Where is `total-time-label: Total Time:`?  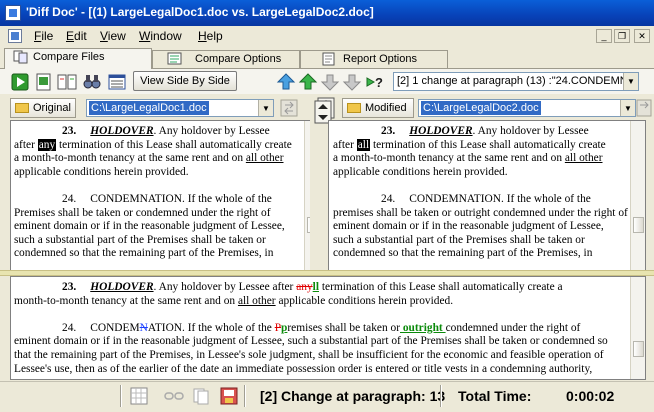
total-time-label: Total Time: is located at coordinates (495, 396).